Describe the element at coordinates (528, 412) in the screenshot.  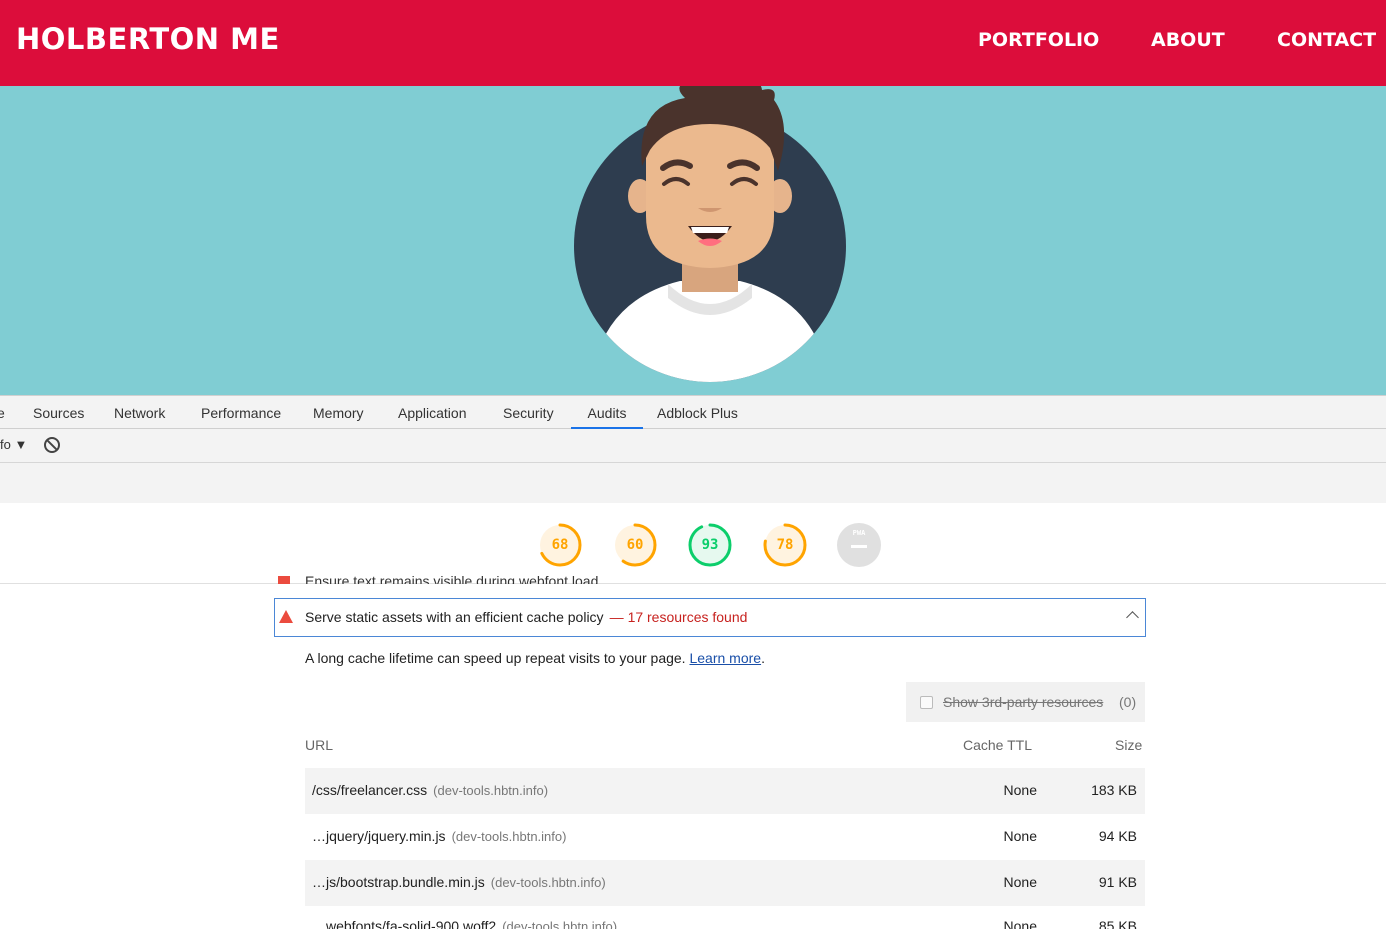
I see `tab-security: Security` at that location.